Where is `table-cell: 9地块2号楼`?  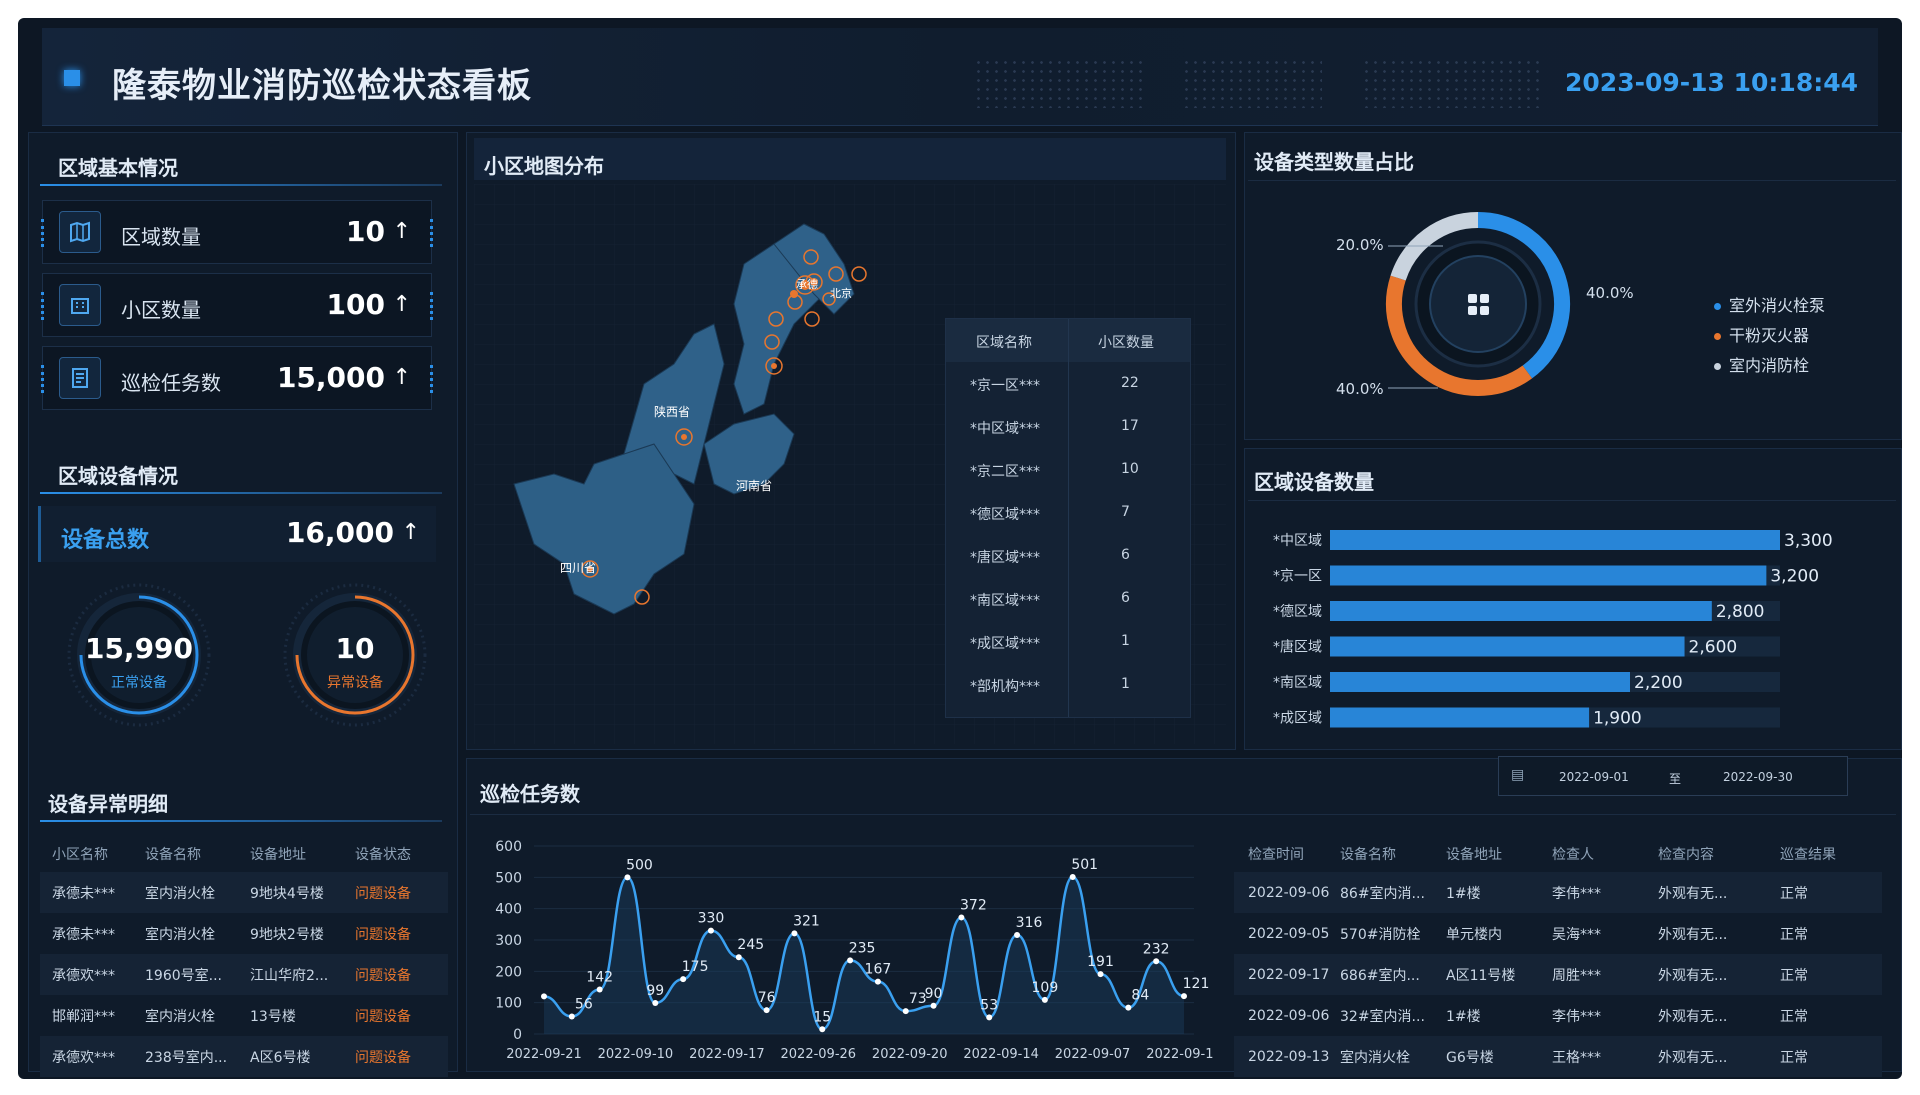 table-cell: 9地块2号楼 is located at coordinates (287, 934).